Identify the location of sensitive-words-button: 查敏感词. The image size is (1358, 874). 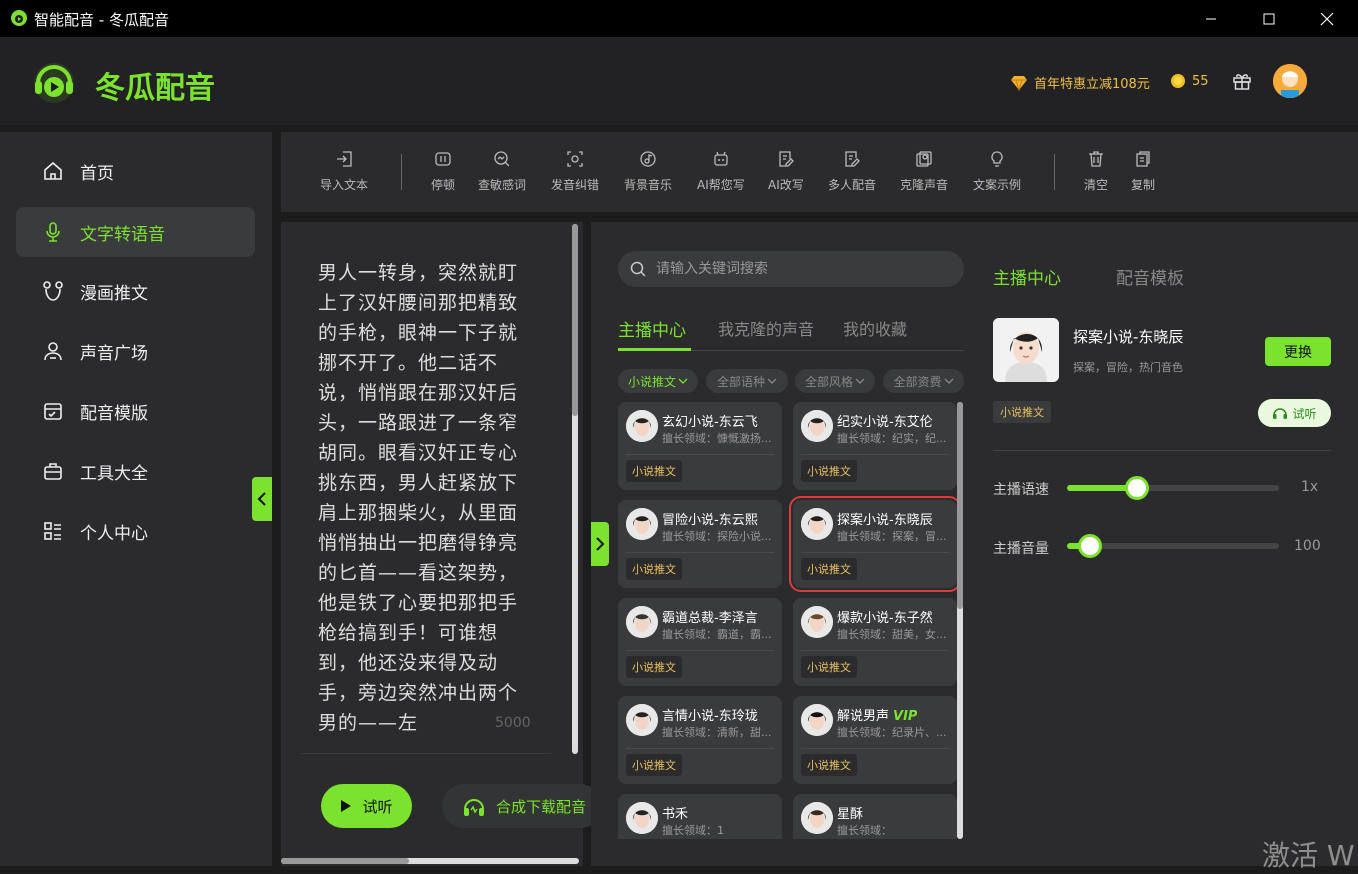
(502, 171).